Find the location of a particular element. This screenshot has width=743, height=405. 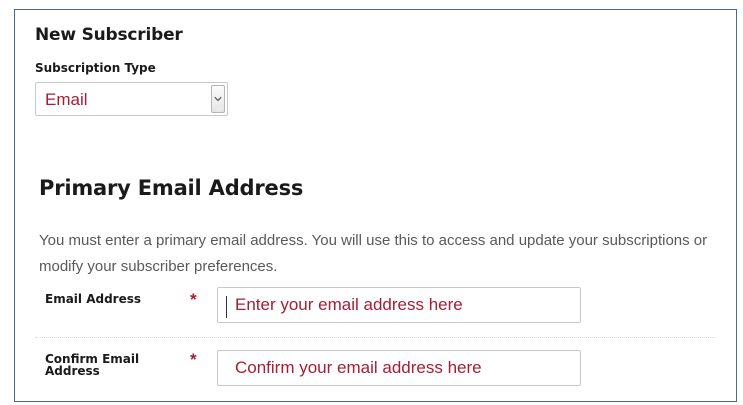

email-address-required-marker: * is located at coordinates (193, 299).